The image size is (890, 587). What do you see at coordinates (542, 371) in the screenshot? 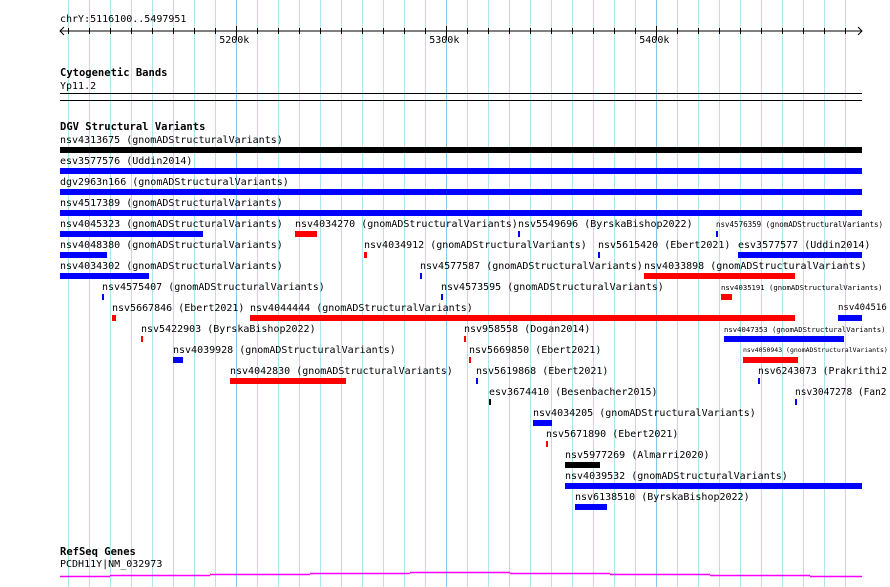
I see `feature-label: nsv5619868 (Ebert2021)` at bounding box center [542, 371].